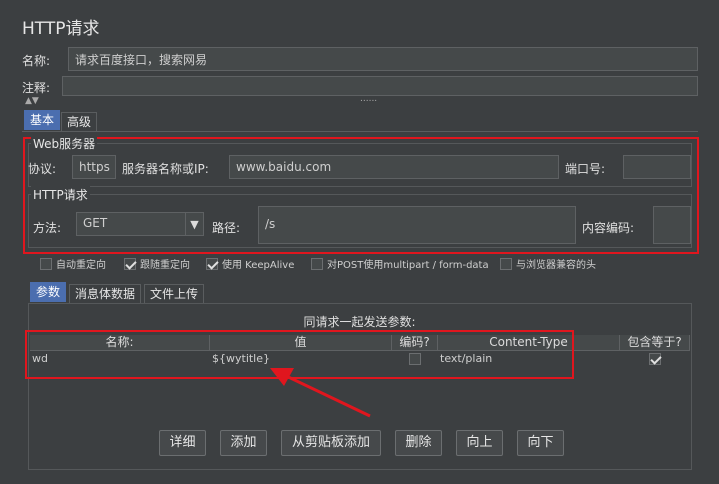  I want to click on add-button: 添加, so click(243, 443).